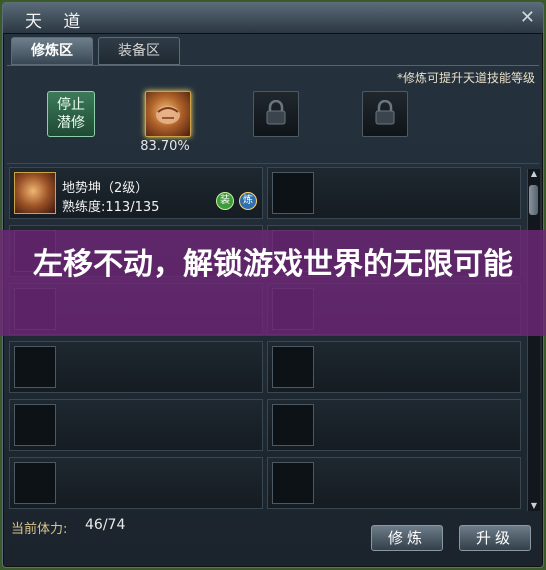 The height and width of the screenshot is (570, 546). What do you see at coordinates (533, 340) in the screenshot?
I see `list-scrollbar: ▲ ▼` at bounding box center [533, 340].